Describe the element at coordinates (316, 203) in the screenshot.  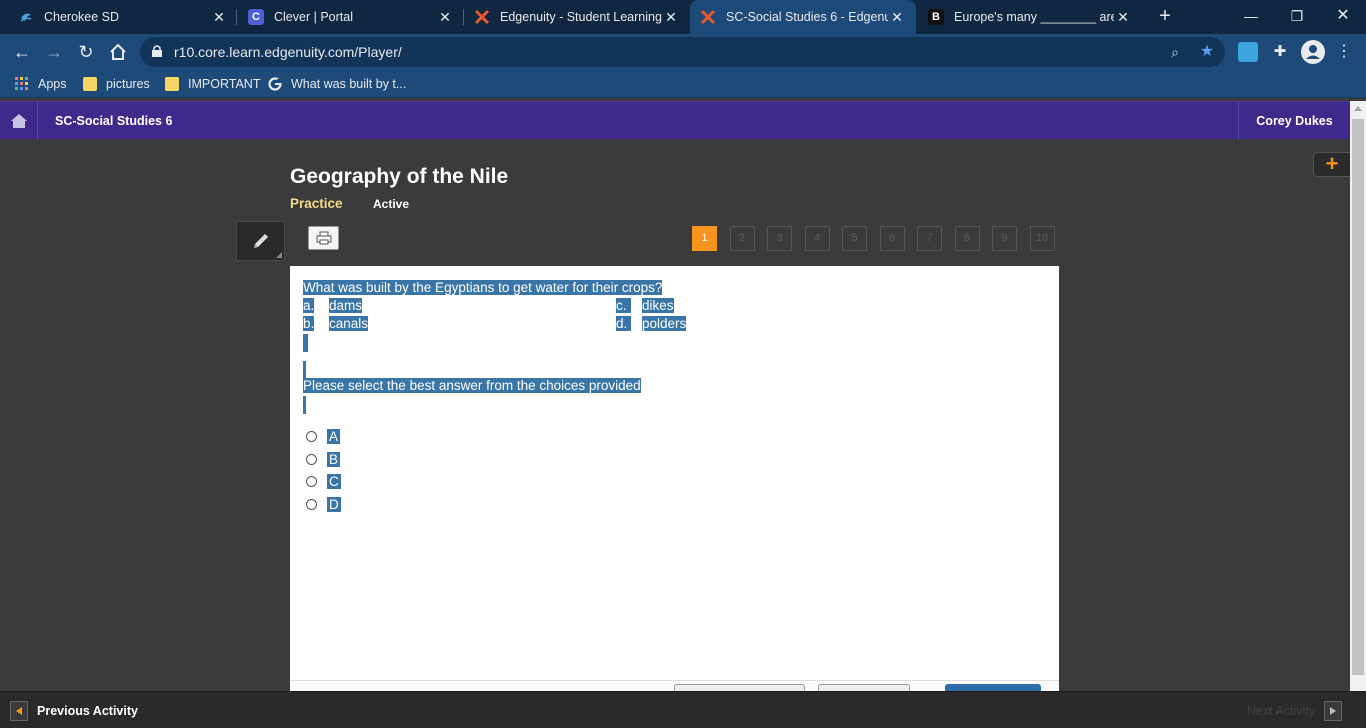
I see `activity-type: Practice` at that location.